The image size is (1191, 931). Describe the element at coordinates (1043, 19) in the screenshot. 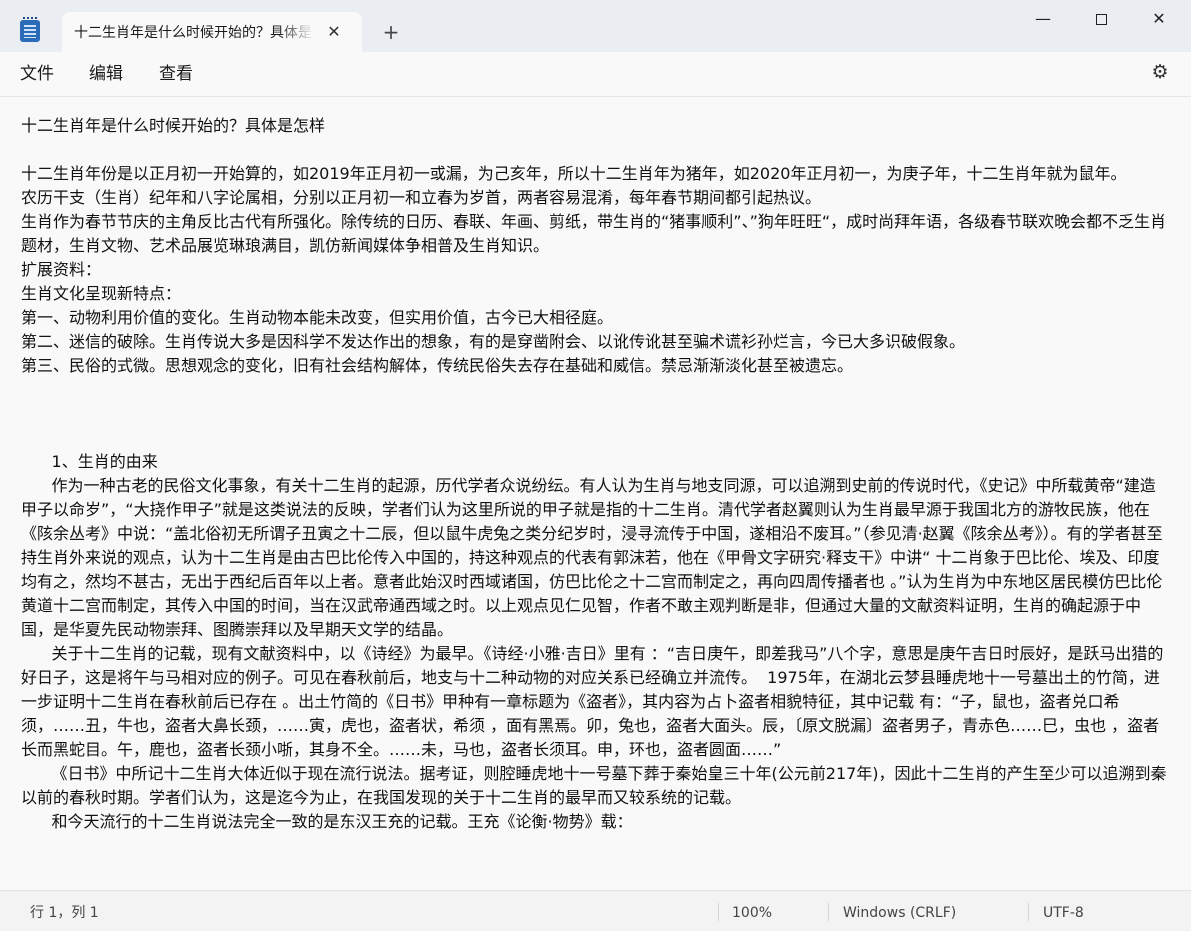

I see `minimize-button: —` at that location.